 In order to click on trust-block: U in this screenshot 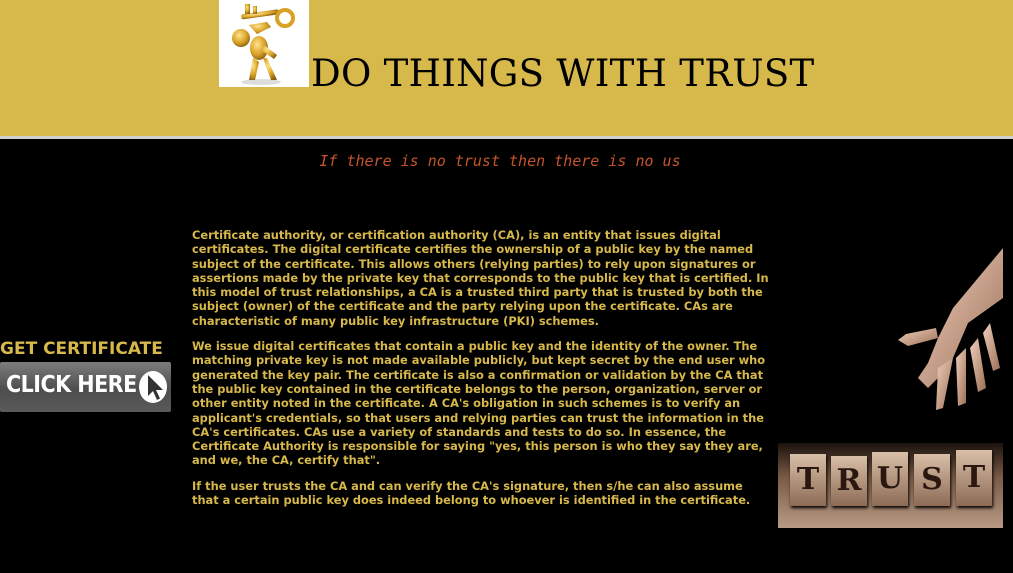, I will do `click(890, 479)`.